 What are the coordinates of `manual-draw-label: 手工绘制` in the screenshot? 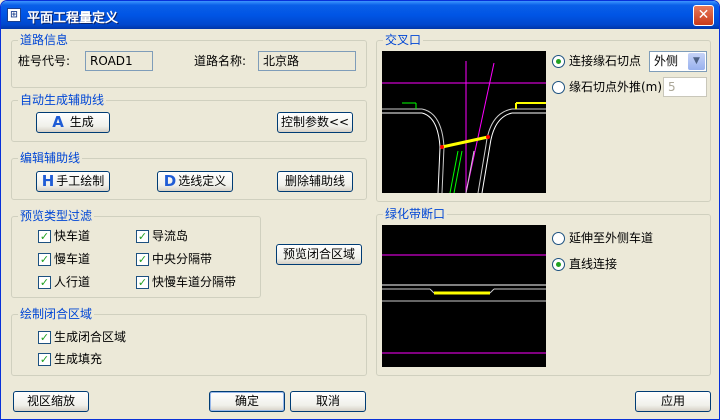 It's located at (80, 181).